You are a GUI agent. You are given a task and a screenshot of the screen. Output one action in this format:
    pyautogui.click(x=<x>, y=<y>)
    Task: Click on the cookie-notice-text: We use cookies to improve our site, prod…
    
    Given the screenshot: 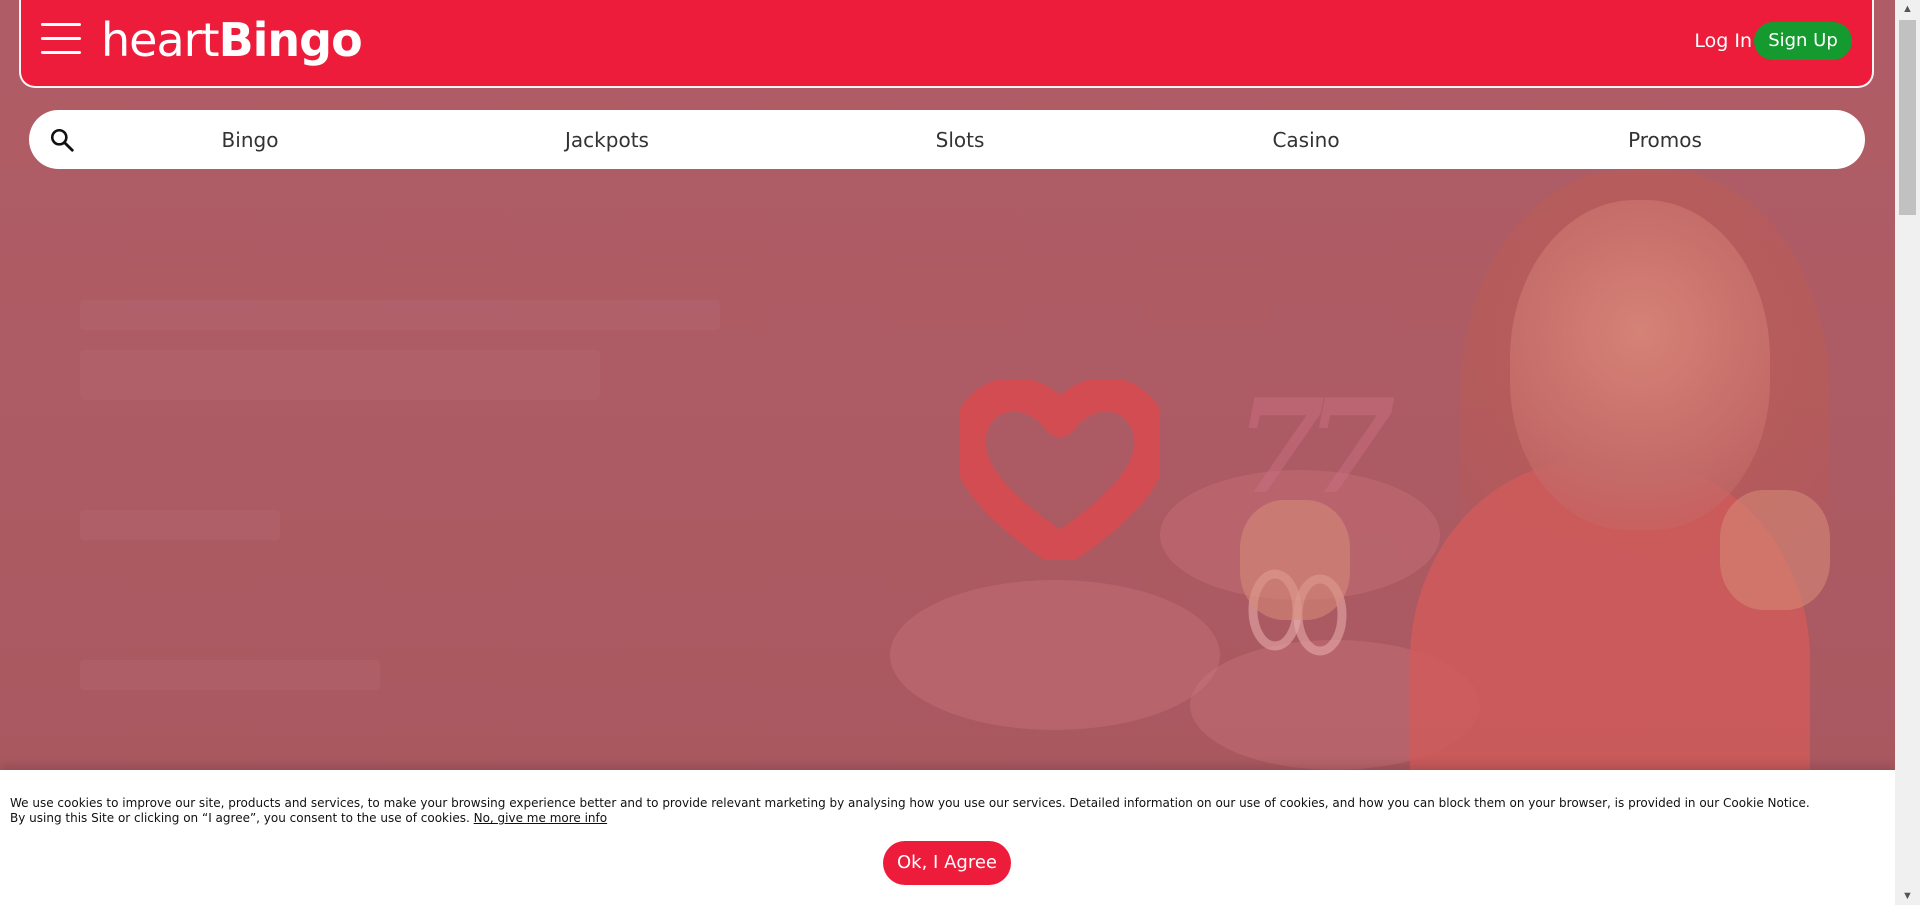 What is the action you would take?
    pyautogui.click(x=945, y=811)
    